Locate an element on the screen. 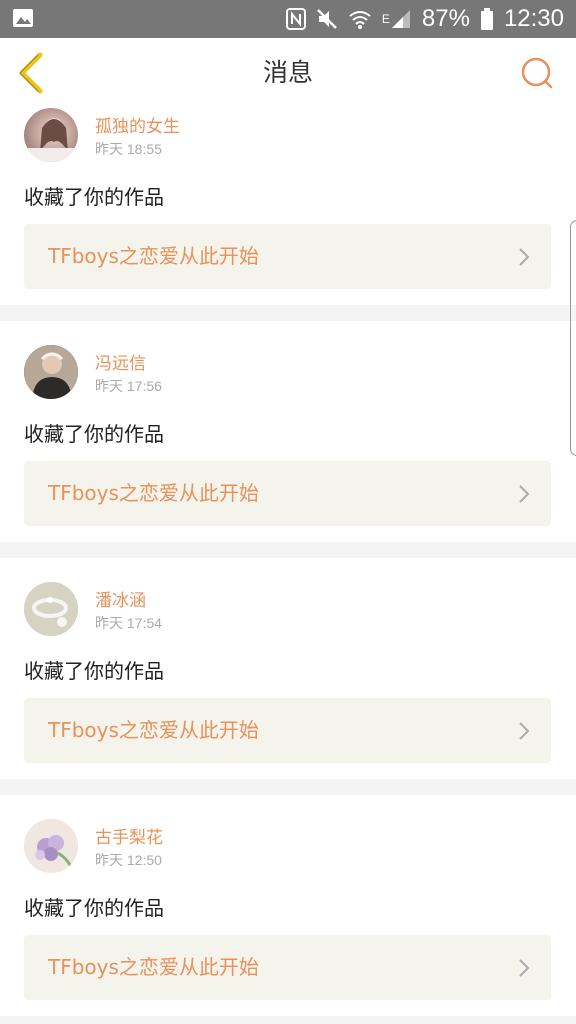 The image size is (576, 1024). username: 潘冰涵 is located at coordinates (120, 598).